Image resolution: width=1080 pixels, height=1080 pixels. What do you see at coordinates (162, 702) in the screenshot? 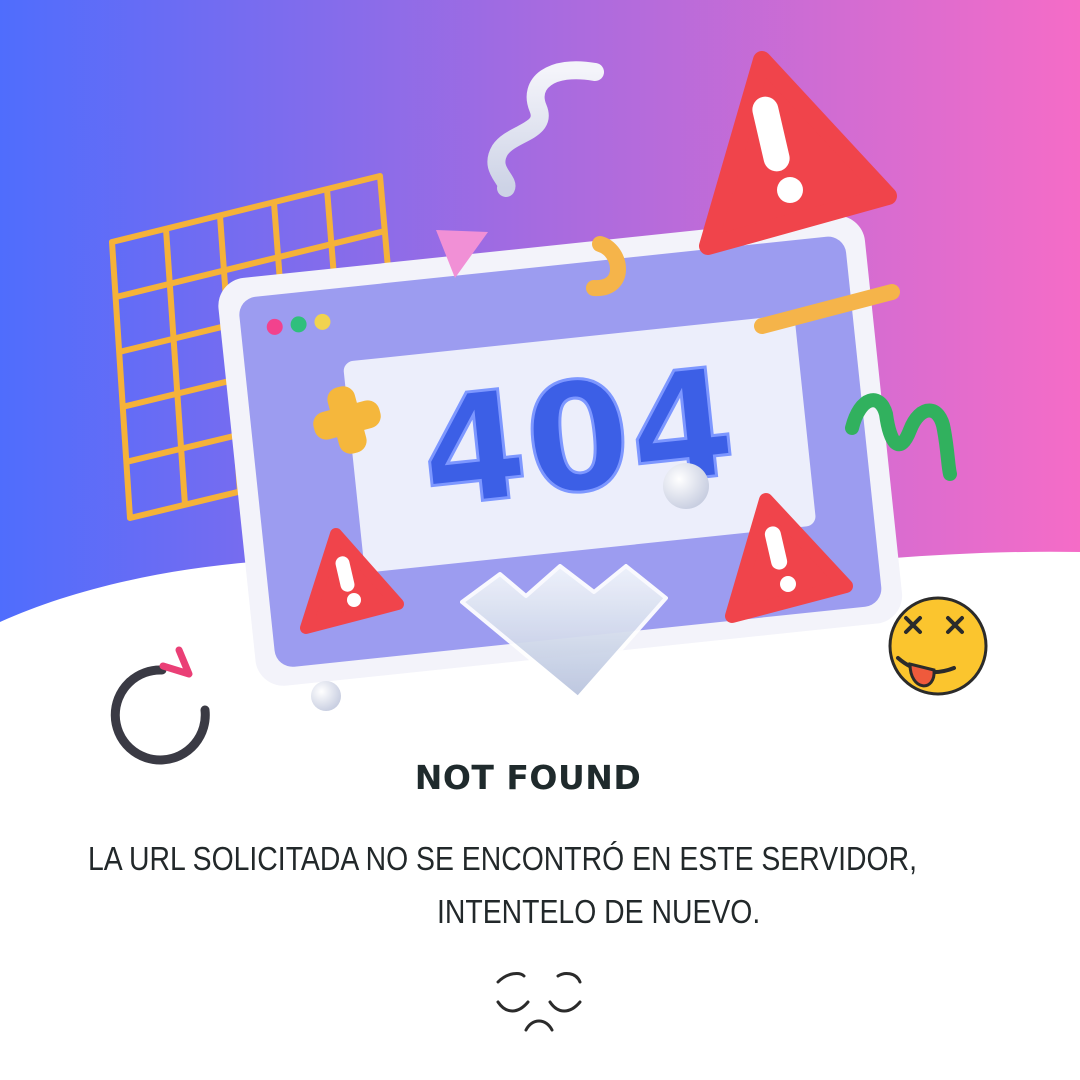
I see `reload-icon` at bounding box center [162, 702].